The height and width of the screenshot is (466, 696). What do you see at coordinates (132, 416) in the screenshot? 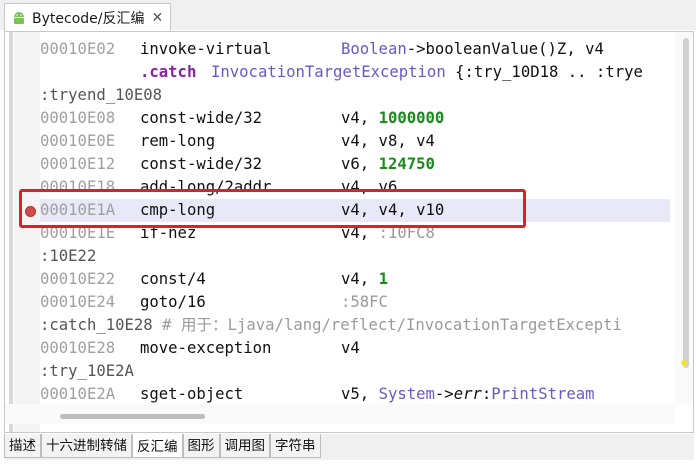
I see `horizontal-scroll-thumb` at bounding box center [132, 416].